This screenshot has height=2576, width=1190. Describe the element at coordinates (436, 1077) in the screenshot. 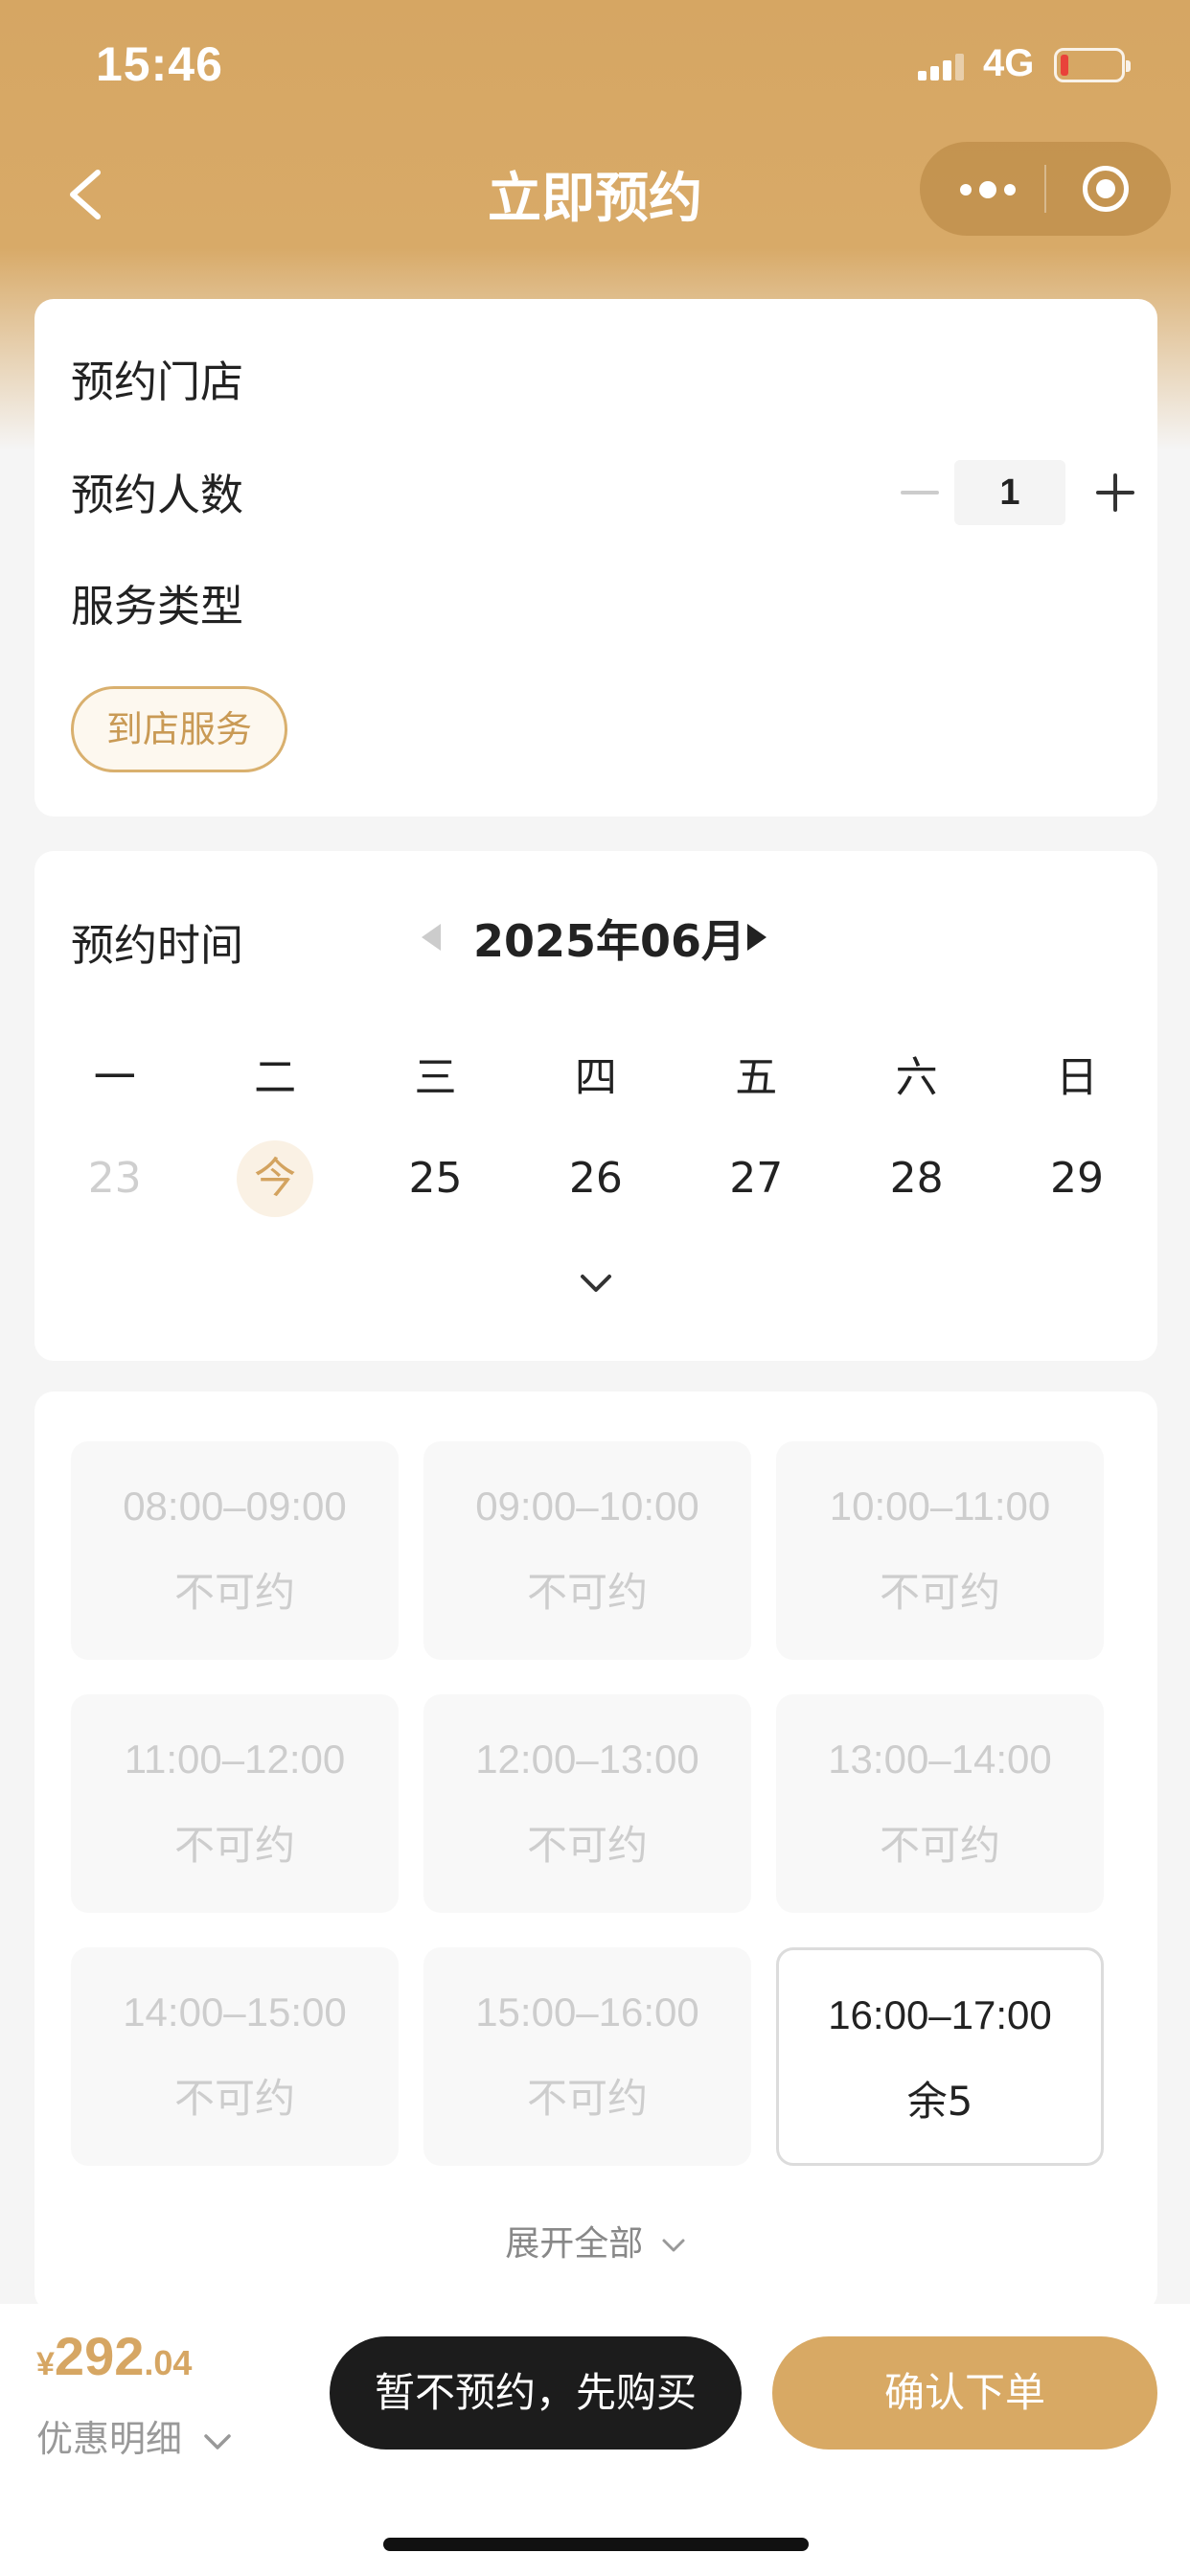

I see `weekday-label: 三` at that location.